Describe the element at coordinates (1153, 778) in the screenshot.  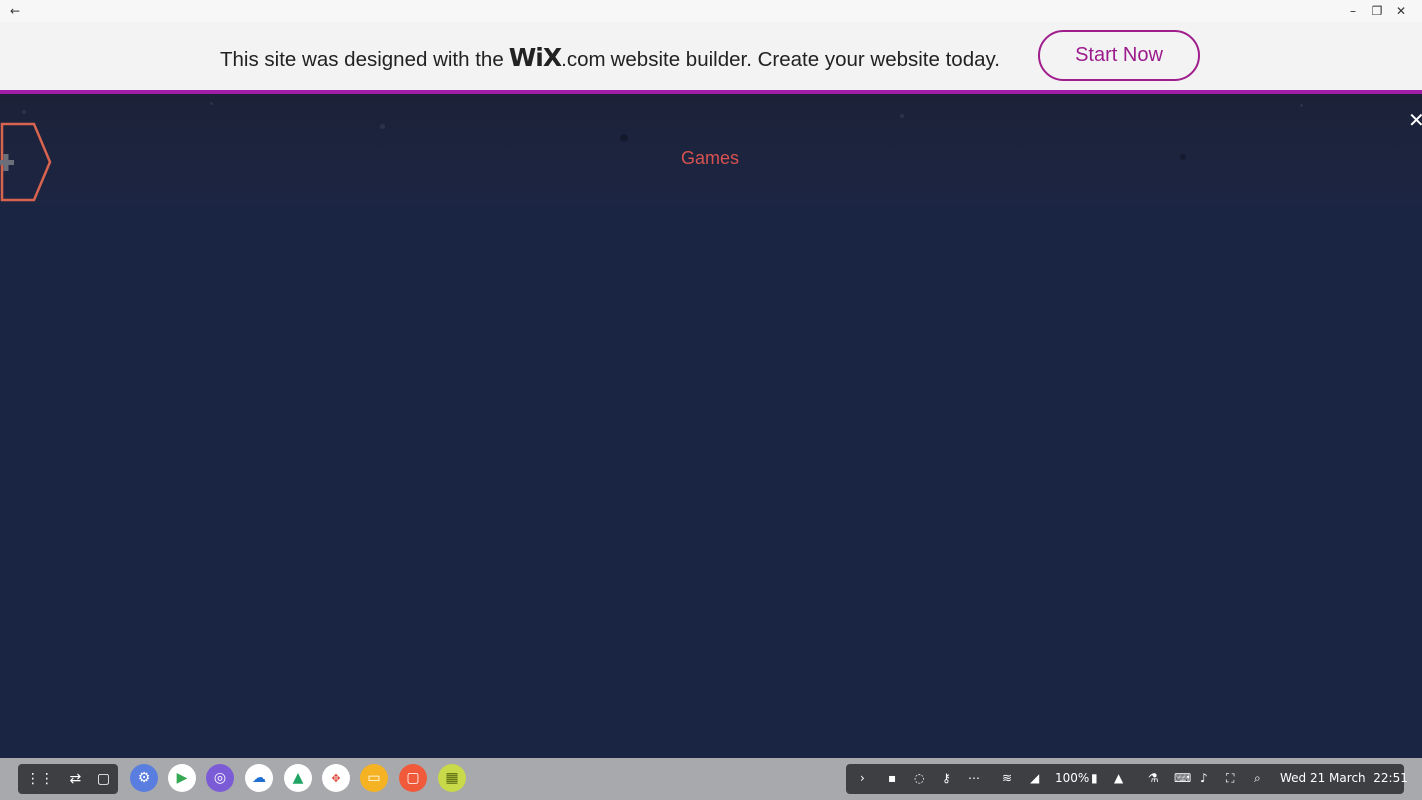
I see `flask-icon: ⚗` at that location.